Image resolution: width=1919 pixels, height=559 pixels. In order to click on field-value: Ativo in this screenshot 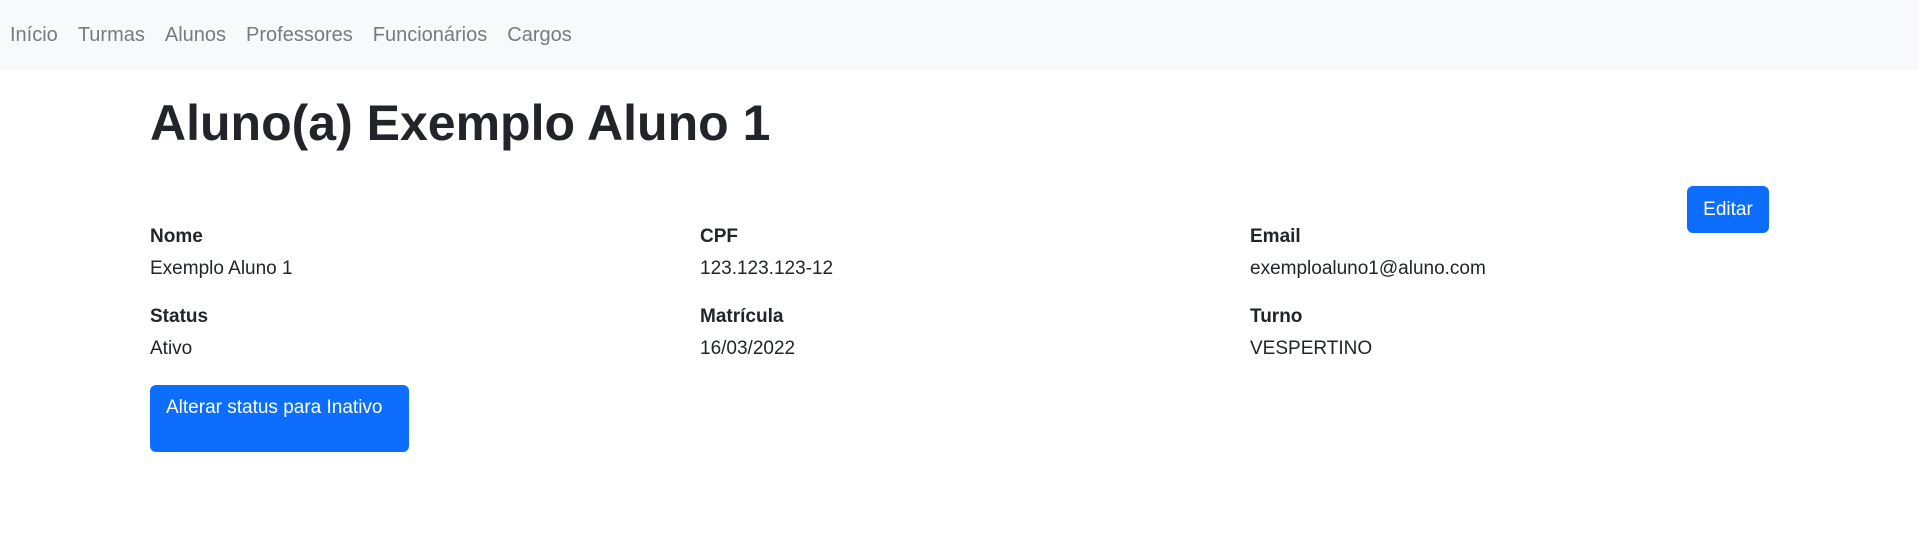, I will do `click(171, 348)`.